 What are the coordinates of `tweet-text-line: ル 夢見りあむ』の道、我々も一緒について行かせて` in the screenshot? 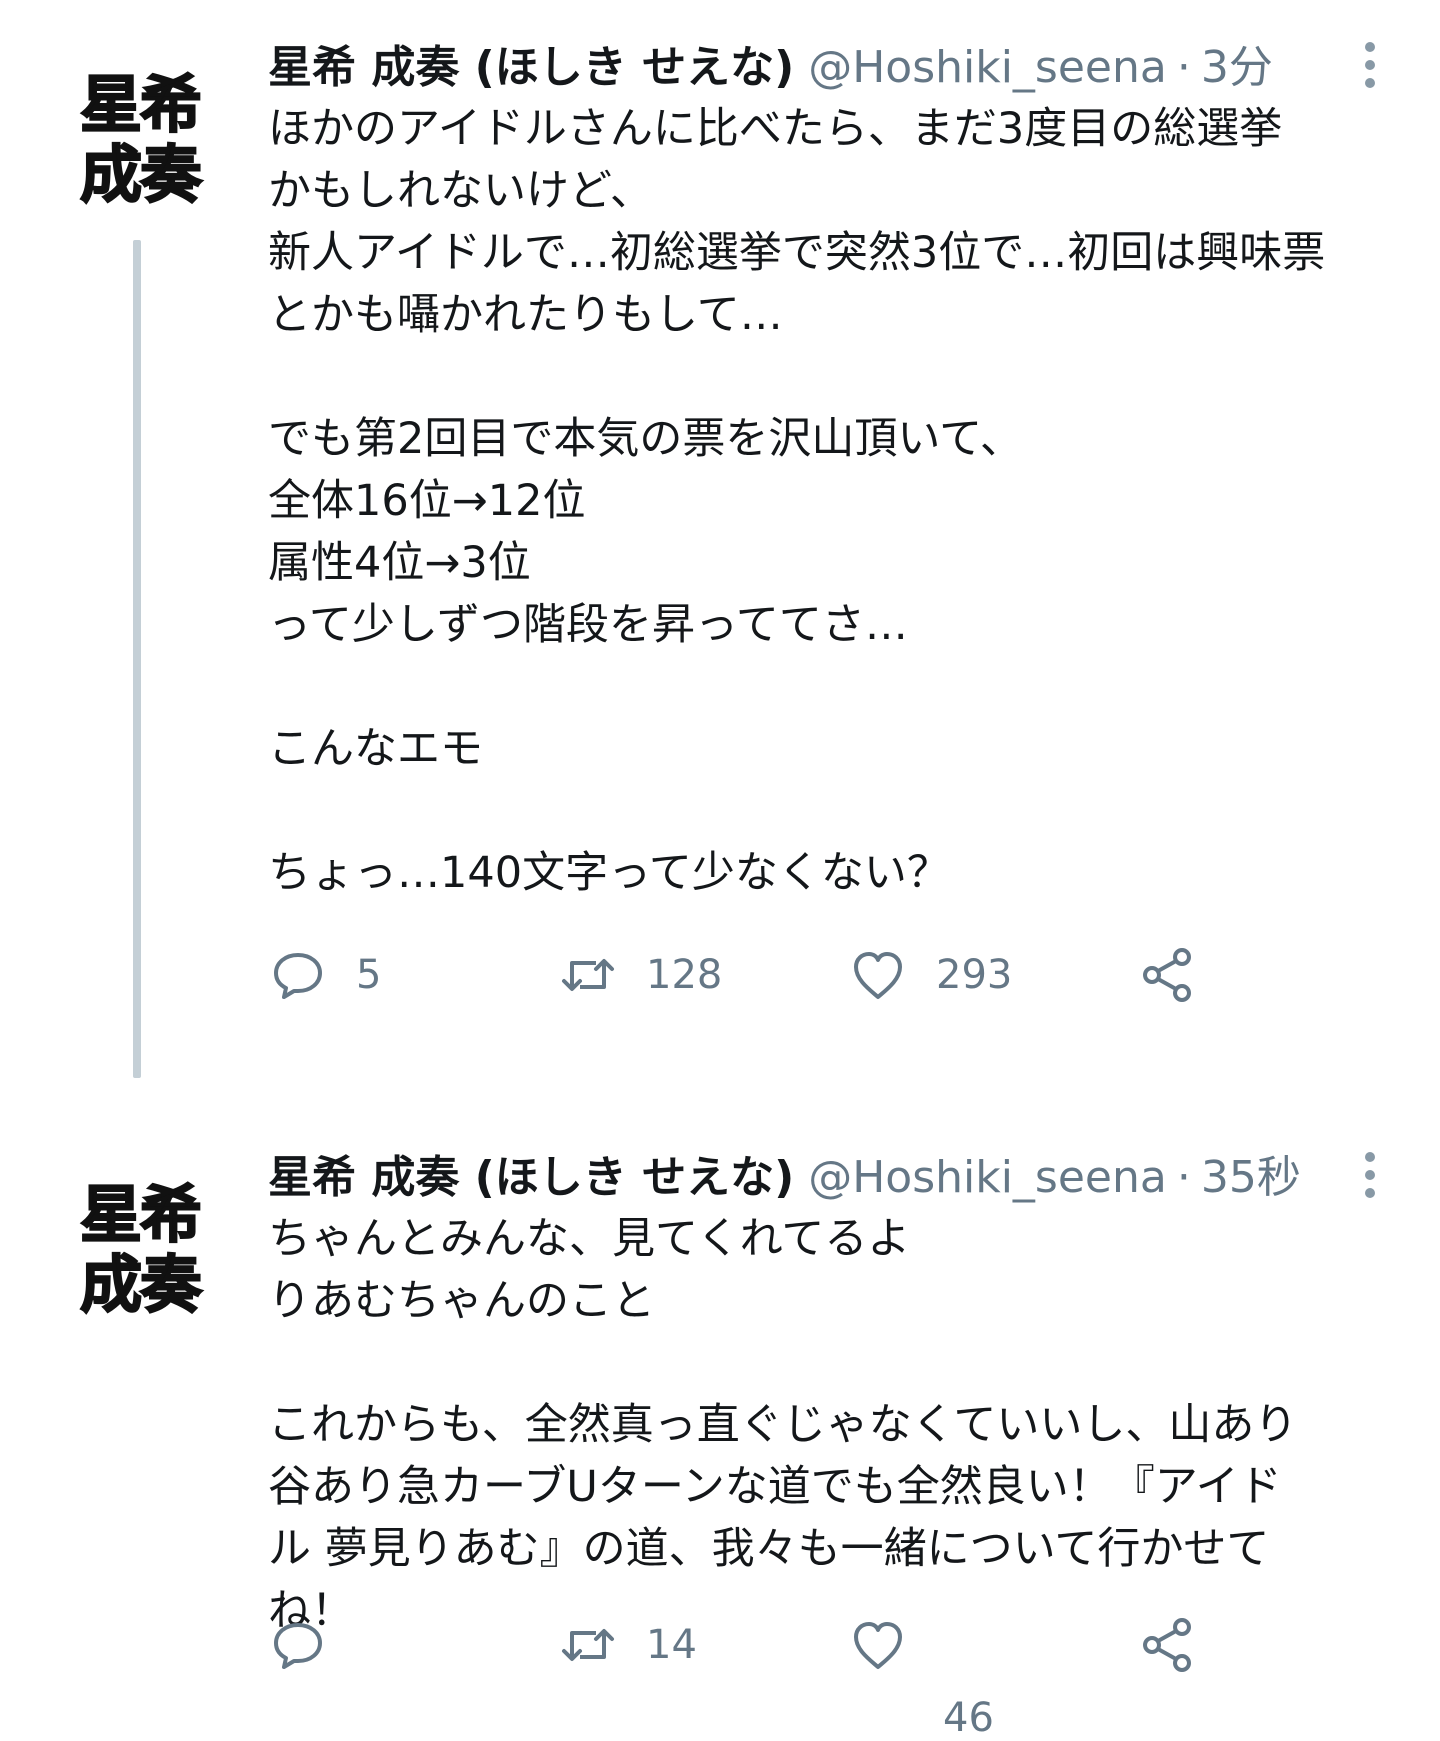 It's located at (769, 1549).